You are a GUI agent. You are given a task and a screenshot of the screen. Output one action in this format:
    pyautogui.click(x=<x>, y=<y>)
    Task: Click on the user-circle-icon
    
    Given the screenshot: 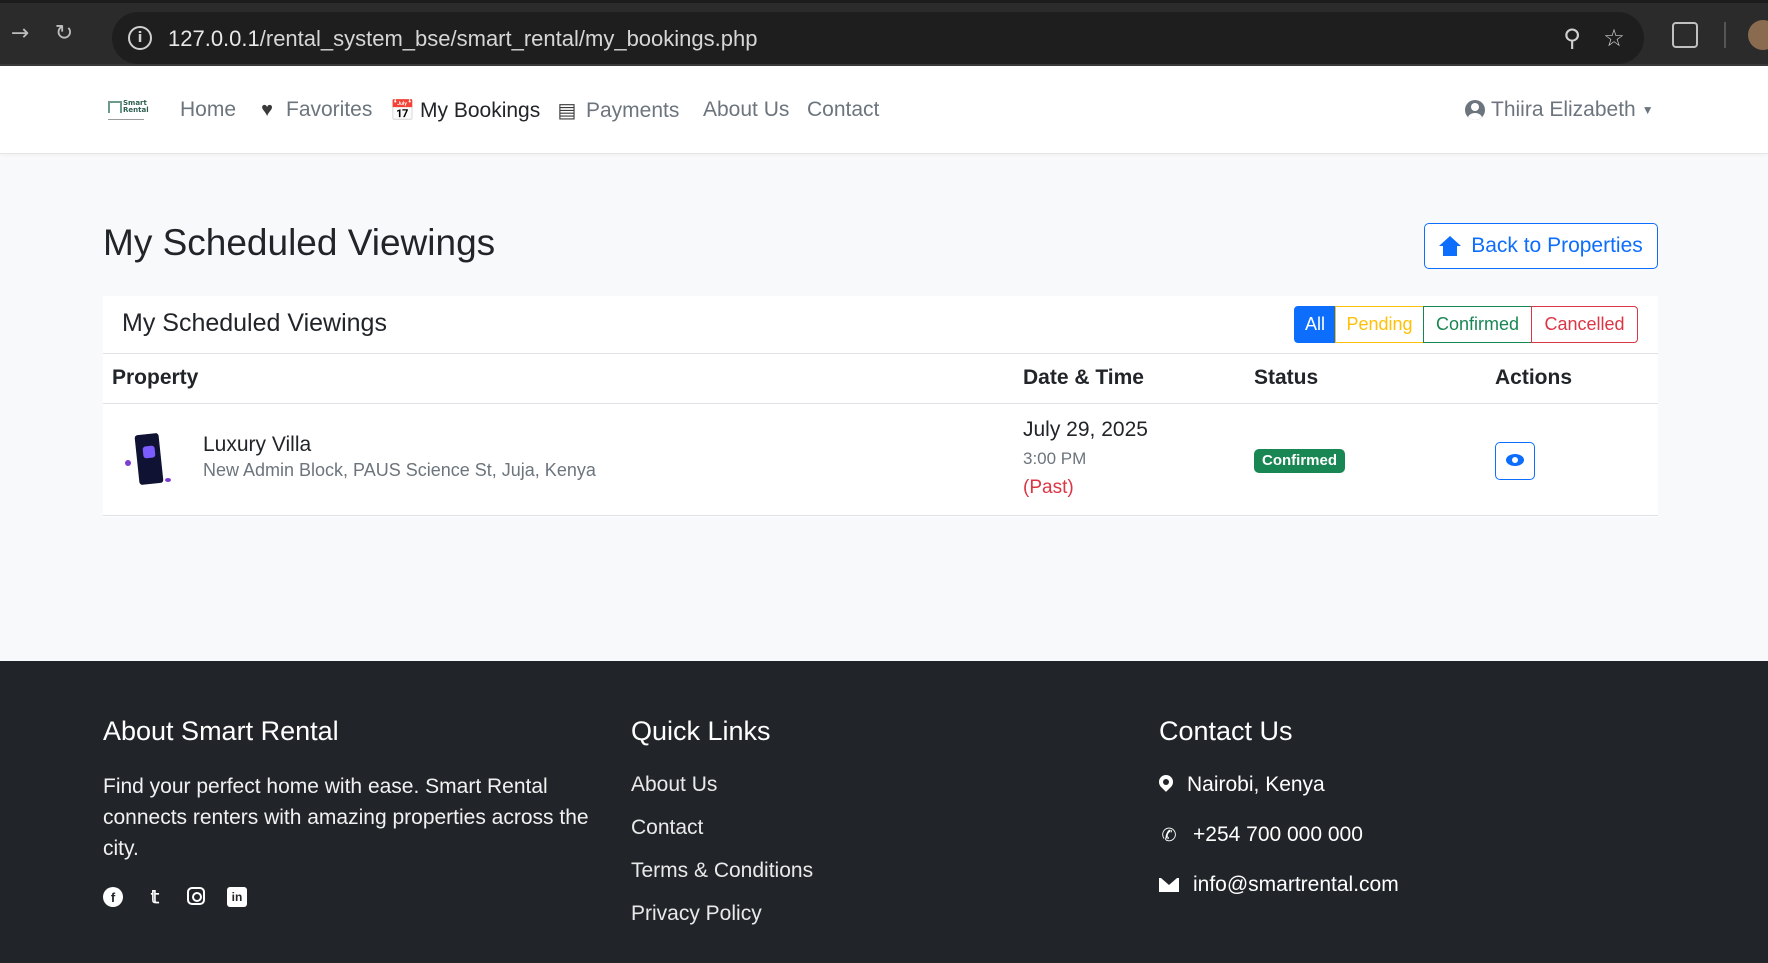 What is the action you would take?
    pyautogui.click(x=1475, y=110)
    